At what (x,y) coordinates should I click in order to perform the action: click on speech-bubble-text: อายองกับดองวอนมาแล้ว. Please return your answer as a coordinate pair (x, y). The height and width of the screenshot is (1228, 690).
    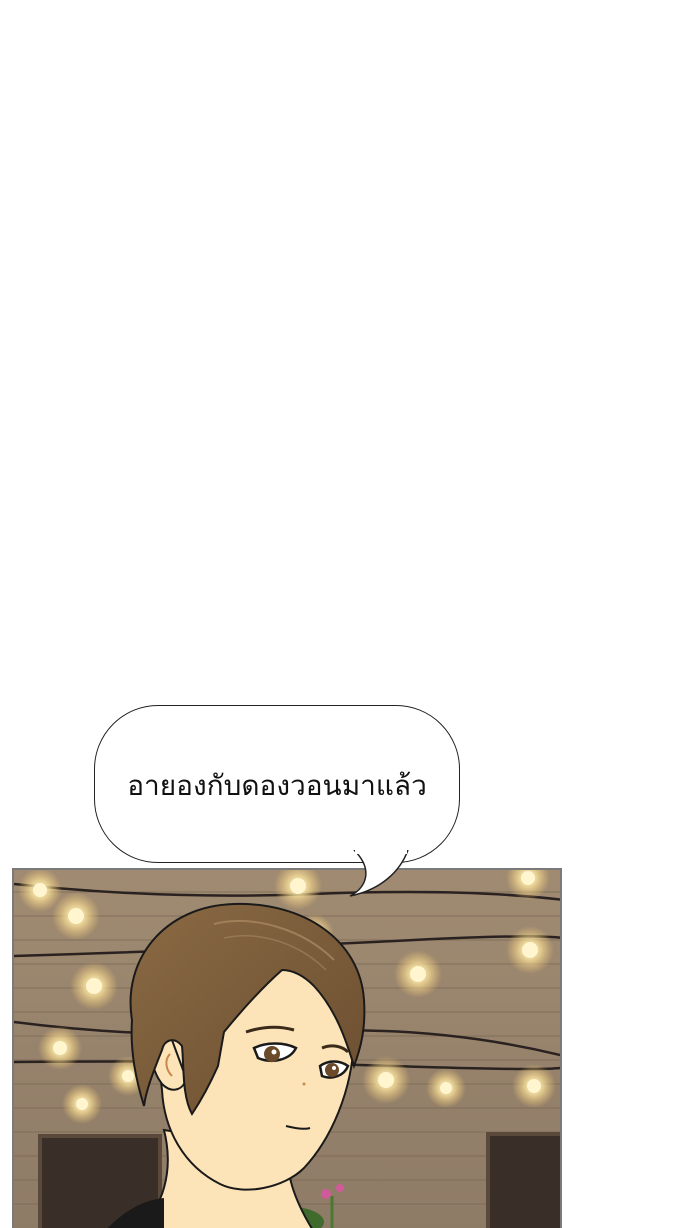
    Looking at the image, I should click on (277, 785).